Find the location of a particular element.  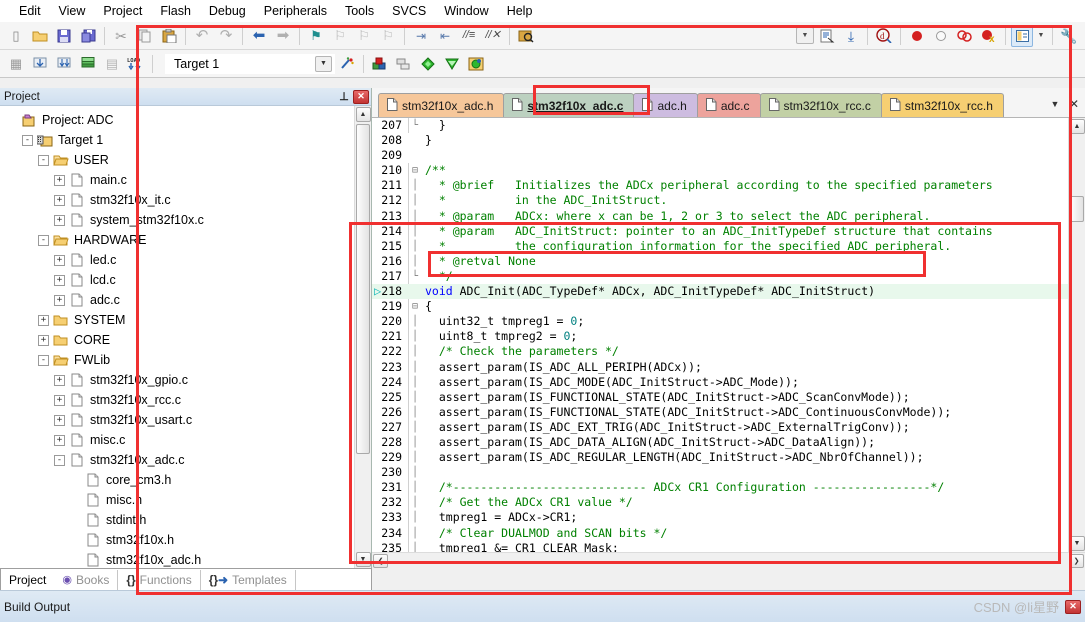

tree-item: + stm32f10x_it.c is located at coordinates (178, 200).